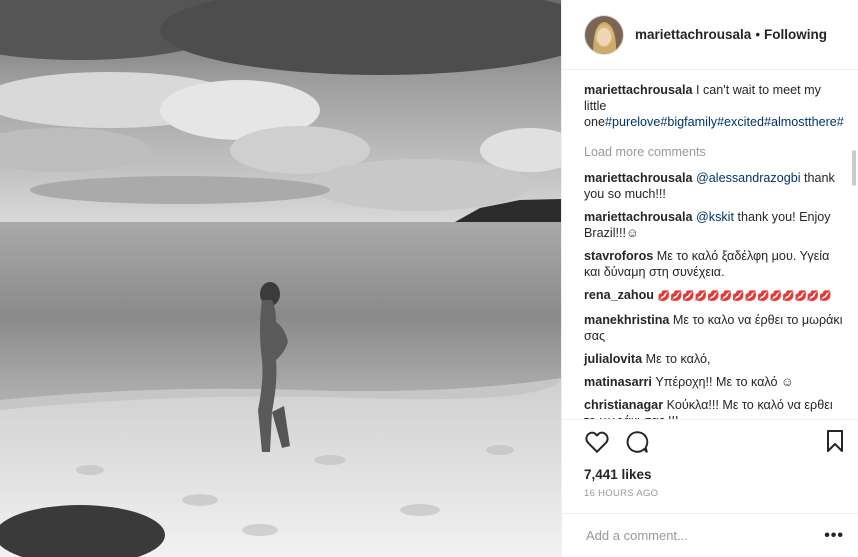 Image resolution: width=858 pixels, height=557 pixels. I want to click on hashtag-link: #, so click(840, 122).